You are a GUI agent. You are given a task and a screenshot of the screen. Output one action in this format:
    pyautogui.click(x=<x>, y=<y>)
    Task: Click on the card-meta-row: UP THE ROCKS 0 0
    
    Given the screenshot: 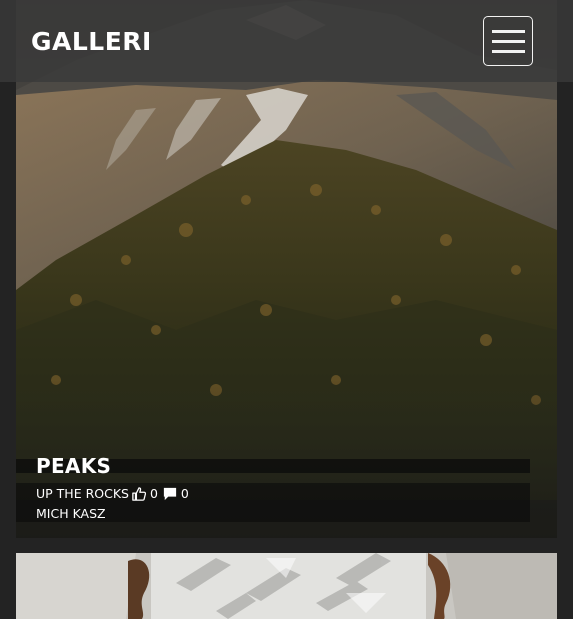 What is the action you would take?
    pyautogui.click(x=114, y=494)
    